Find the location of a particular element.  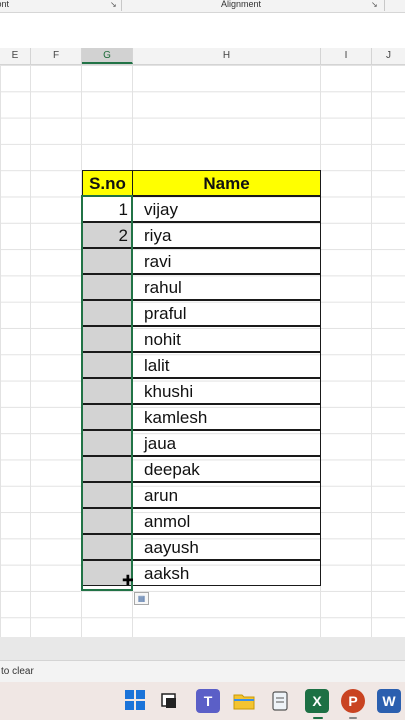

table-row: ravi is located at coordinates (201, 261).